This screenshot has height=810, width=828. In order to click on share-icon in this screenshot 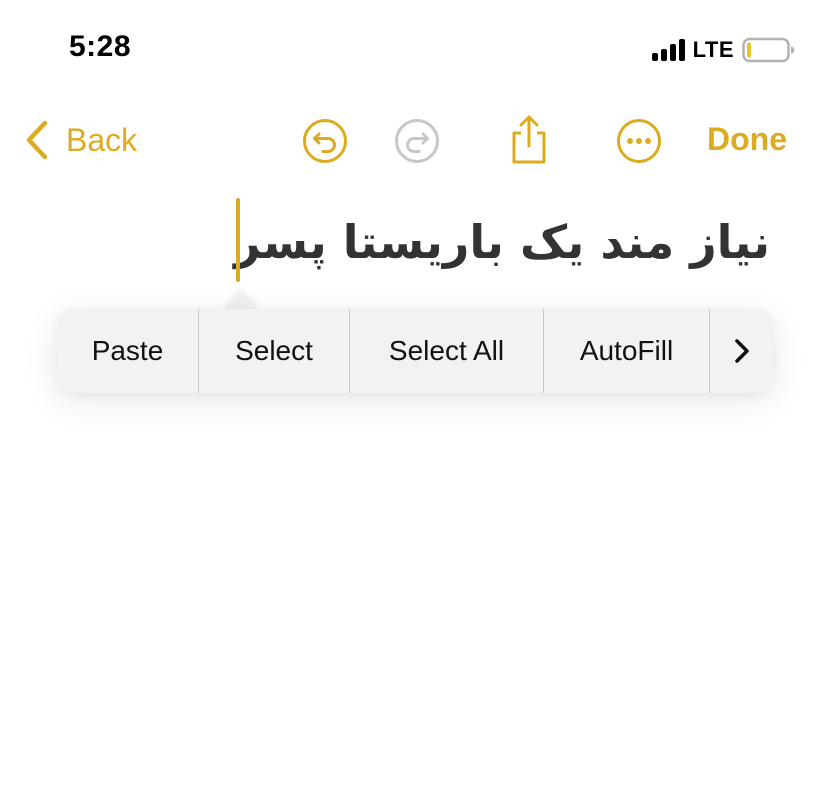, I will do `click(529, 140)`.